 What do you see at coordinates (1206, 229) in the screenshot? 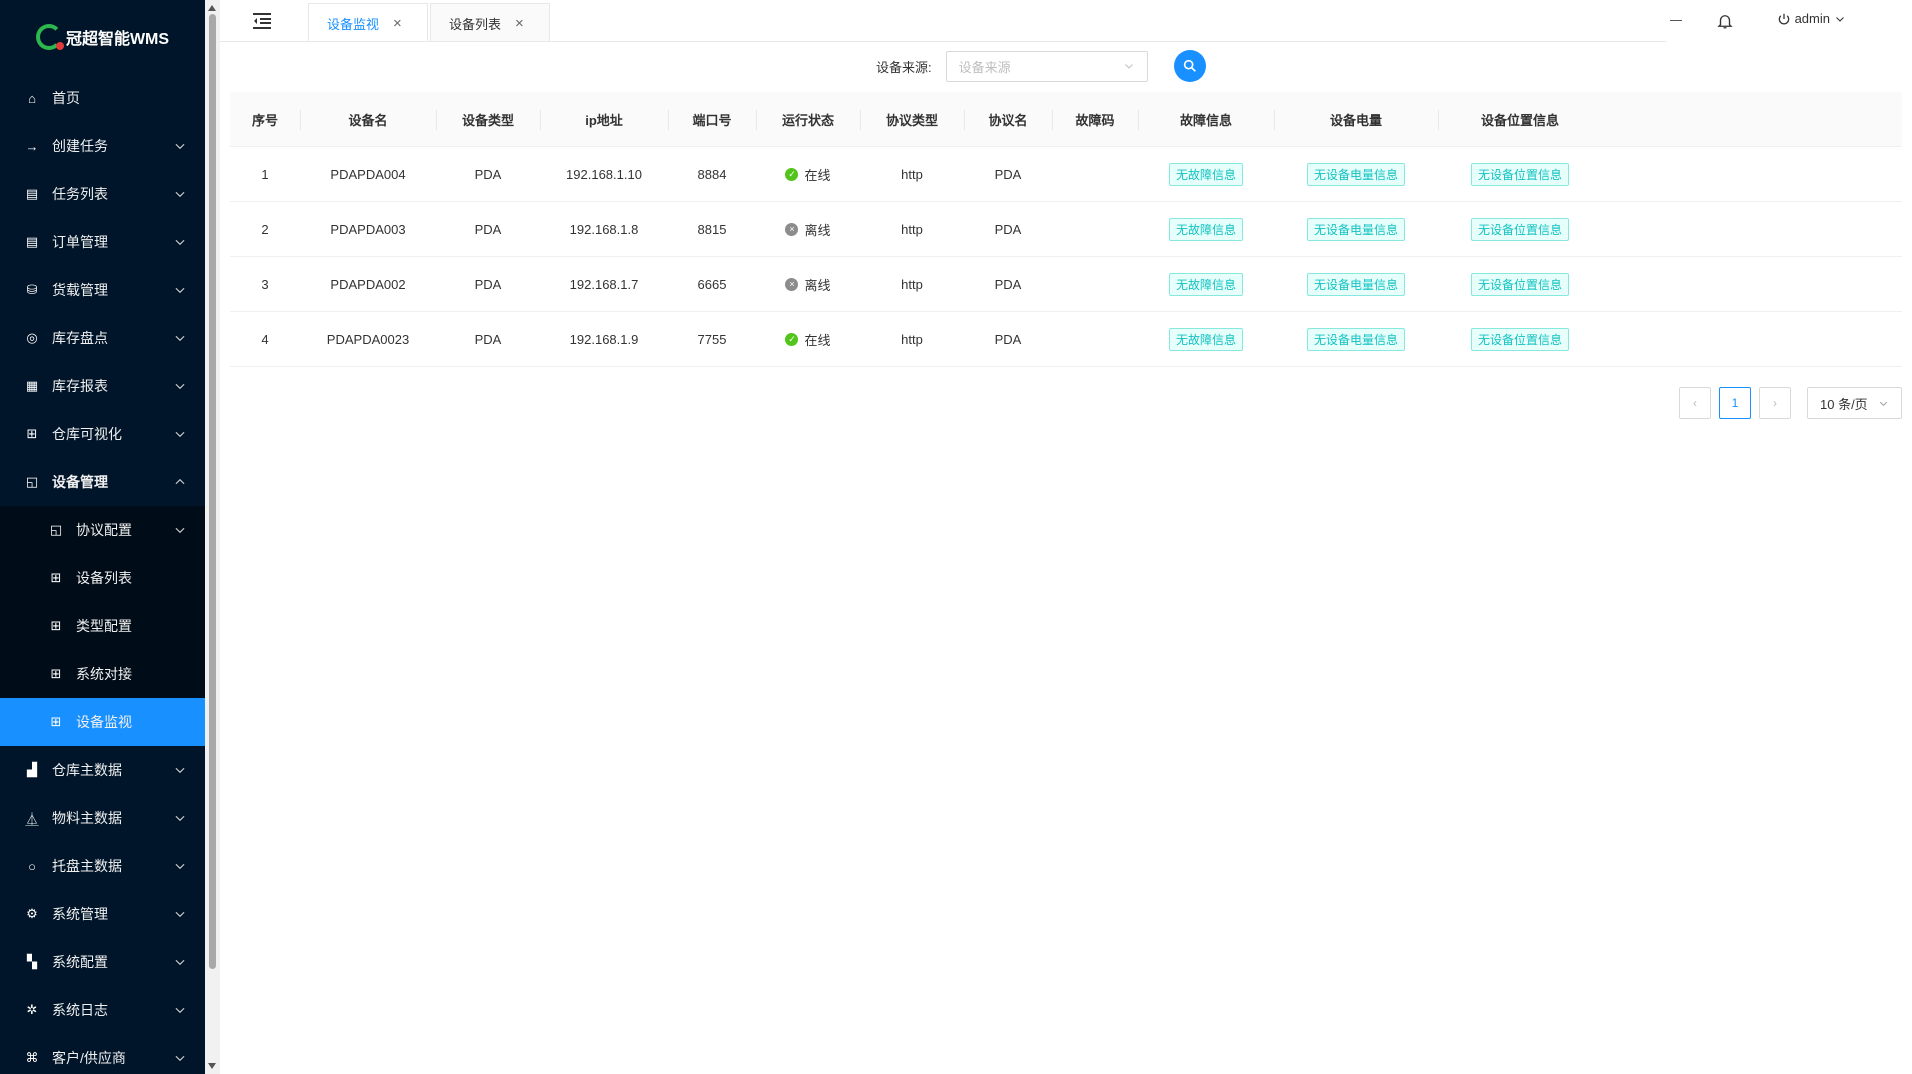
I see `cell-fault-info: 无故障信息` at bounding box center [1206, 229].